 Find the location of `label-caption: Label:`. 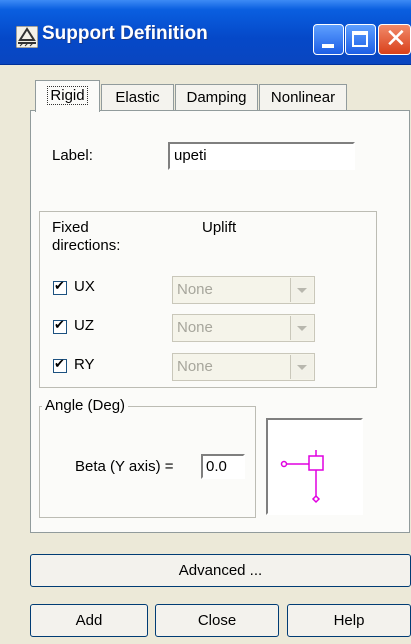

label-caption: Label: is located at coordinates (72, 155).